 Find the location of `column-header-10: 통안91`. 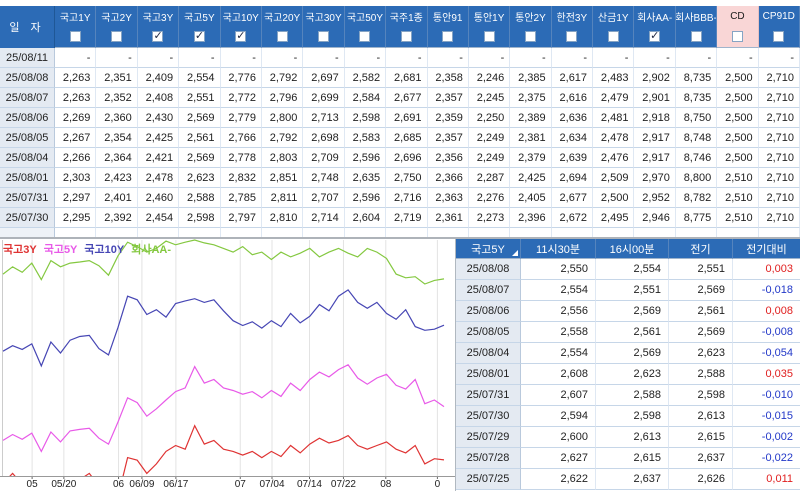

column-header-10: 통안91 is located at coordinates (448, 16).